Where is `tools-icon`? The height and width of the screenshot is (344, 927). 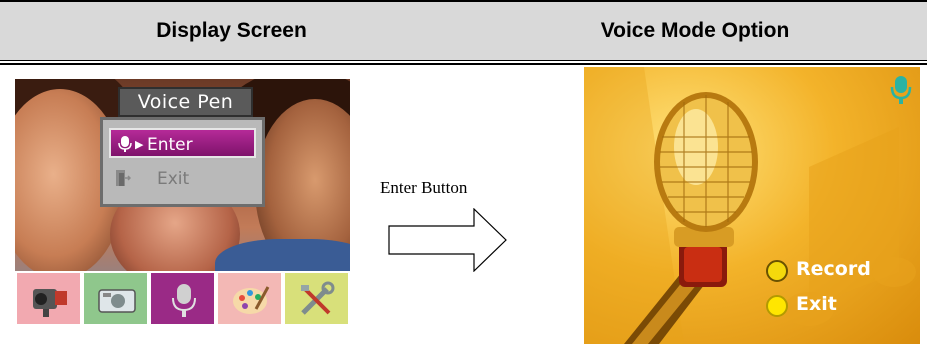
tools-icon is located at coordinates (318, 298).